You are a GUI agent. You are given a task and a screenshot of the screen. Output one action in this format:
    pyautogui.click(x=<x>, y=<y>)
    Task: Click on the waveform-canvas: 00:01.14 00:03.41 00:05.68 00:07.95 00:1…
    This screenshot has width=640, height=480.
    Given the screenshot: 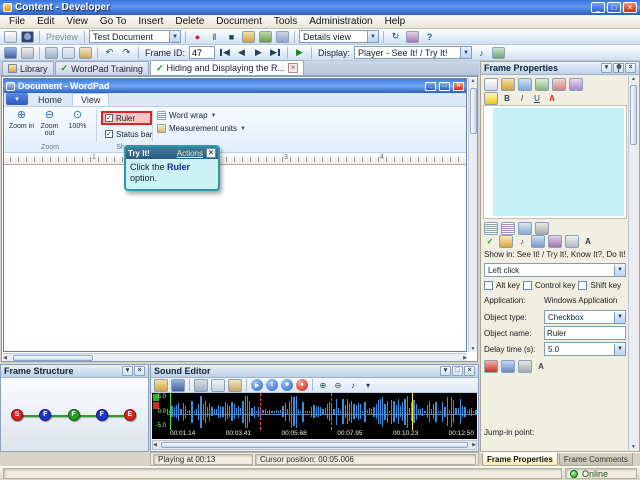 What is the action you would take?
    pyautogui.click(x=322, y=416)
    